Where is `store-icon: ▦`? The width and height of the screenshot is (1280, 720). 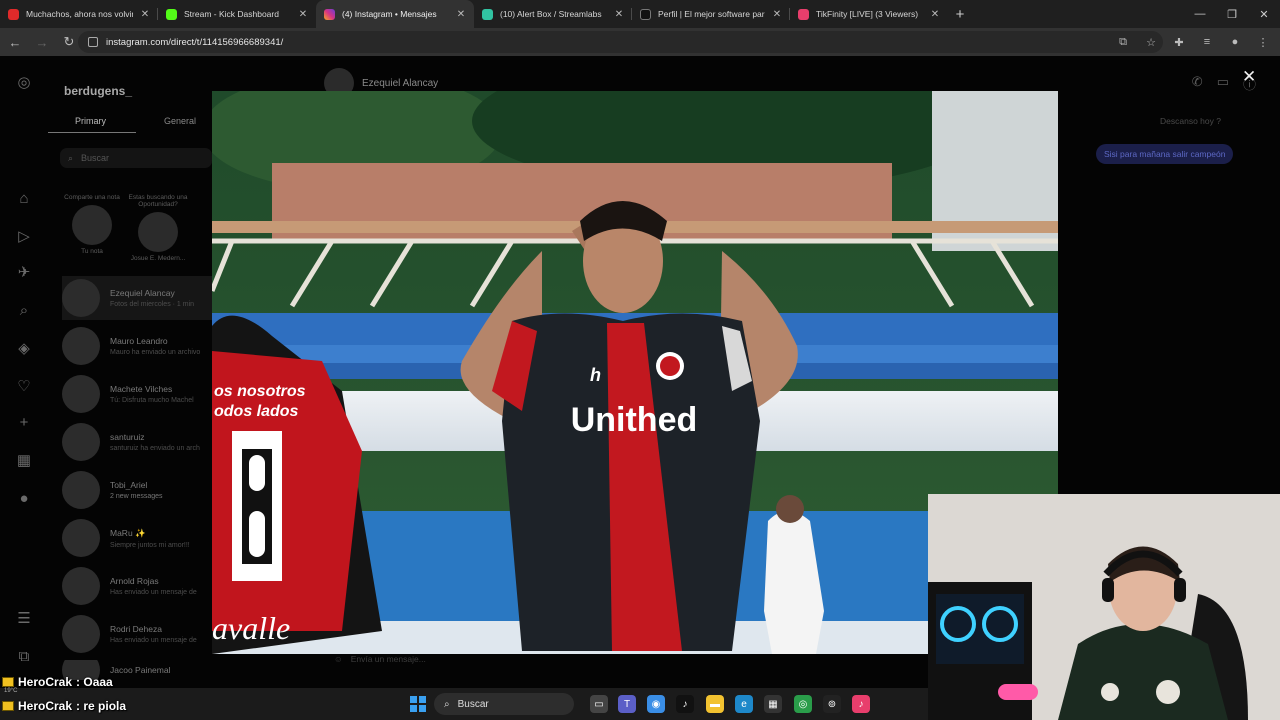
store-icon: ▦ is located at coordinates (773, 704).